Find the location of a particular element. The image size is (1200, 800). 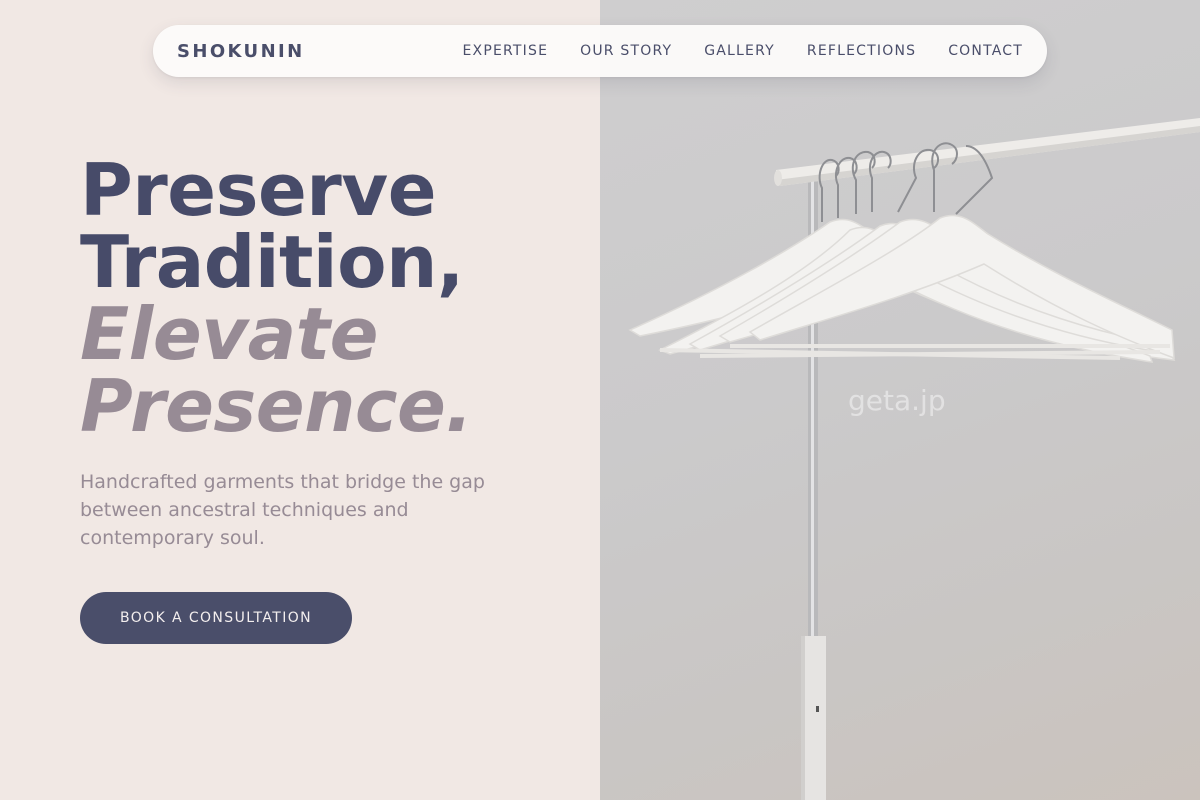

headline-line-4: Presence. is located at coordinates (276, 406).